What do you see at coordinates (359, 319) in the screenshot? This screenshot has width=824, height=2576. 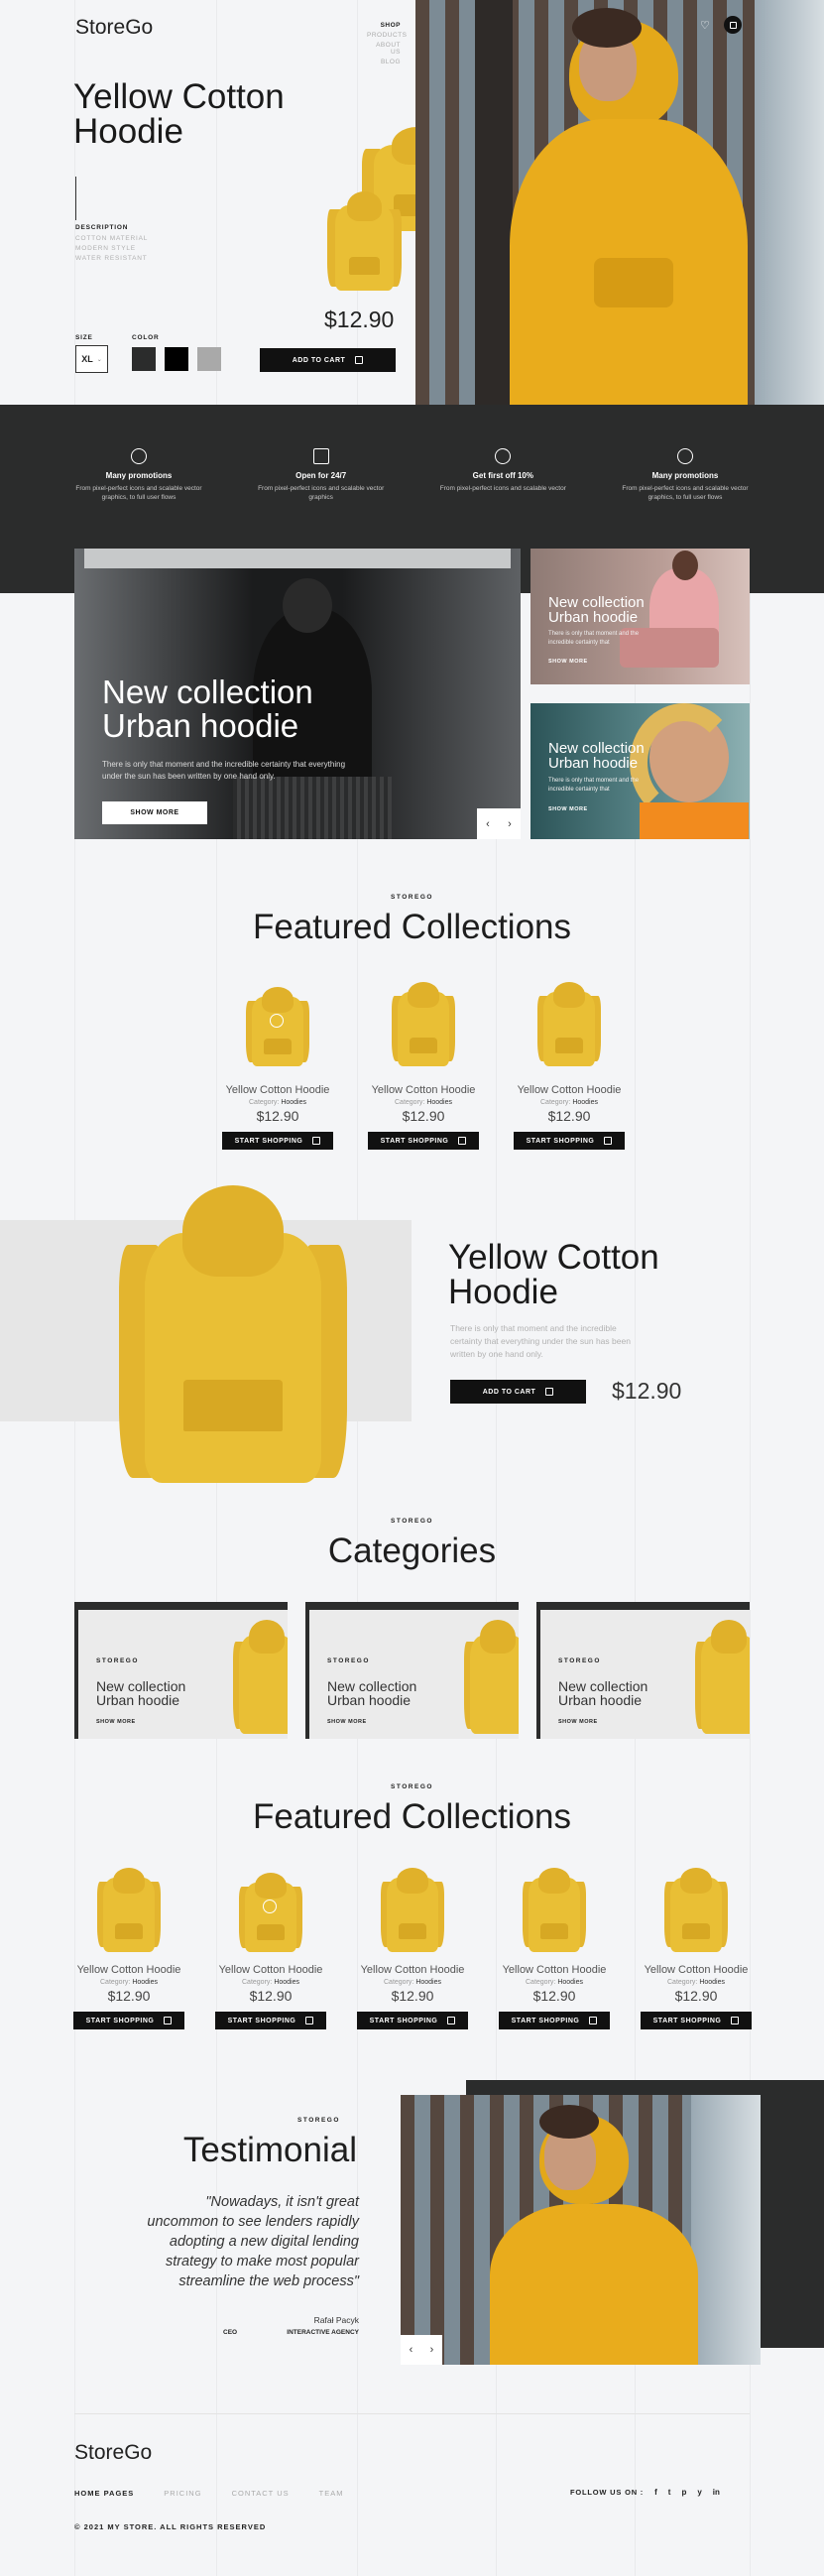 I see `hero-price: $12.90` at bounding box center [359, 319].